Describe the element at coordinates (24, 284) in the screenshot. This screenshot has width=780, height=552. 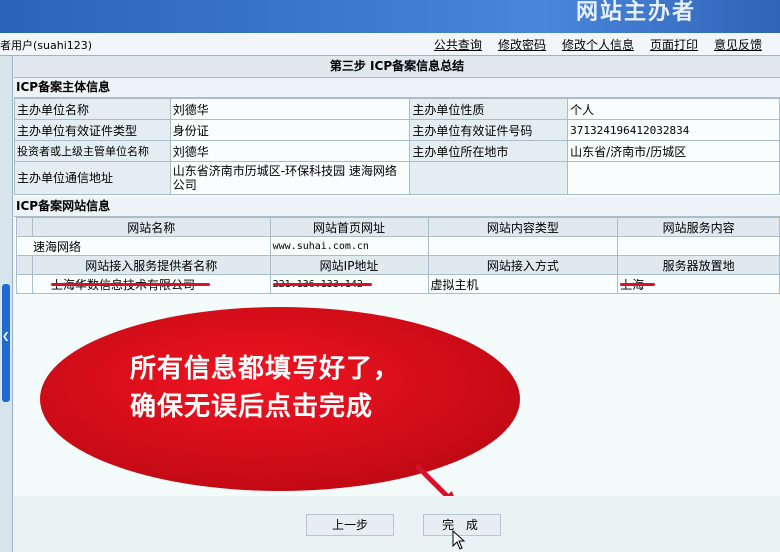
I see `access-row-spacer` at that location.